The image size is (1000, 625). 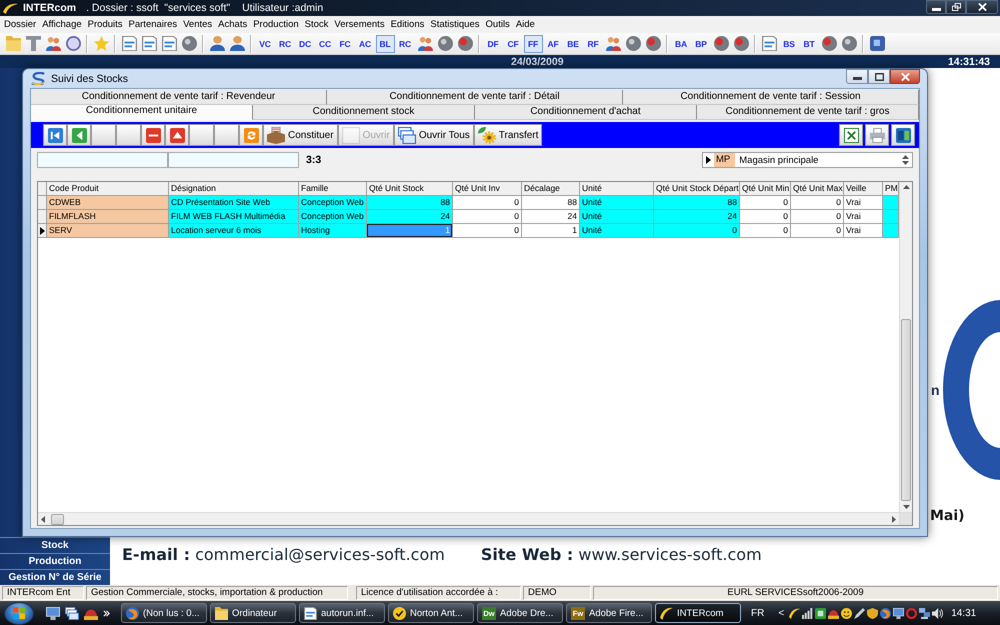 What do you see at coordinates (551, 189) in the screenshot?
I see `column-header: Décalage` at bounding box center [551, 189].